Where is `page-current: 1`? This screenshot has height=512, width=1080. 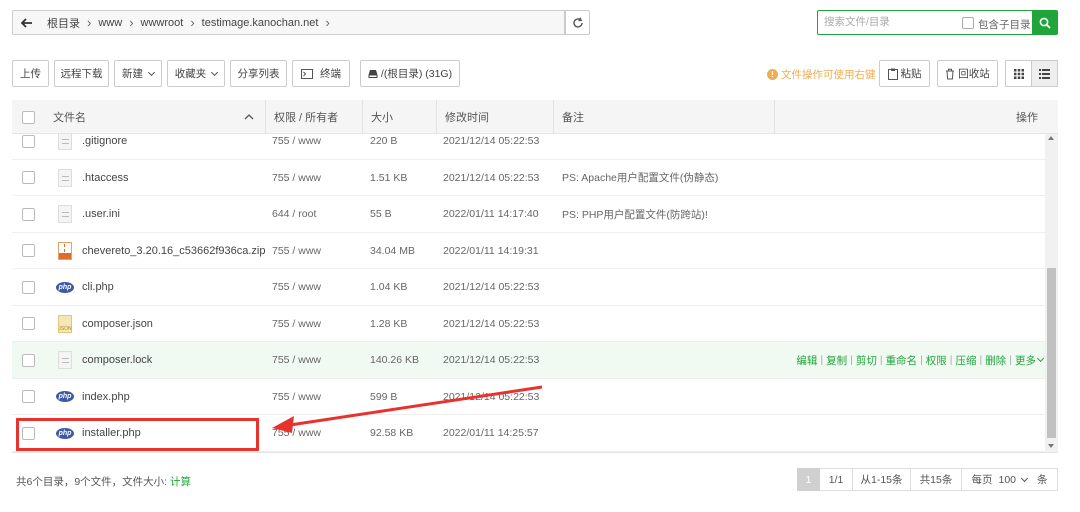
page-current: 1 is located at coordinates (808, 479).